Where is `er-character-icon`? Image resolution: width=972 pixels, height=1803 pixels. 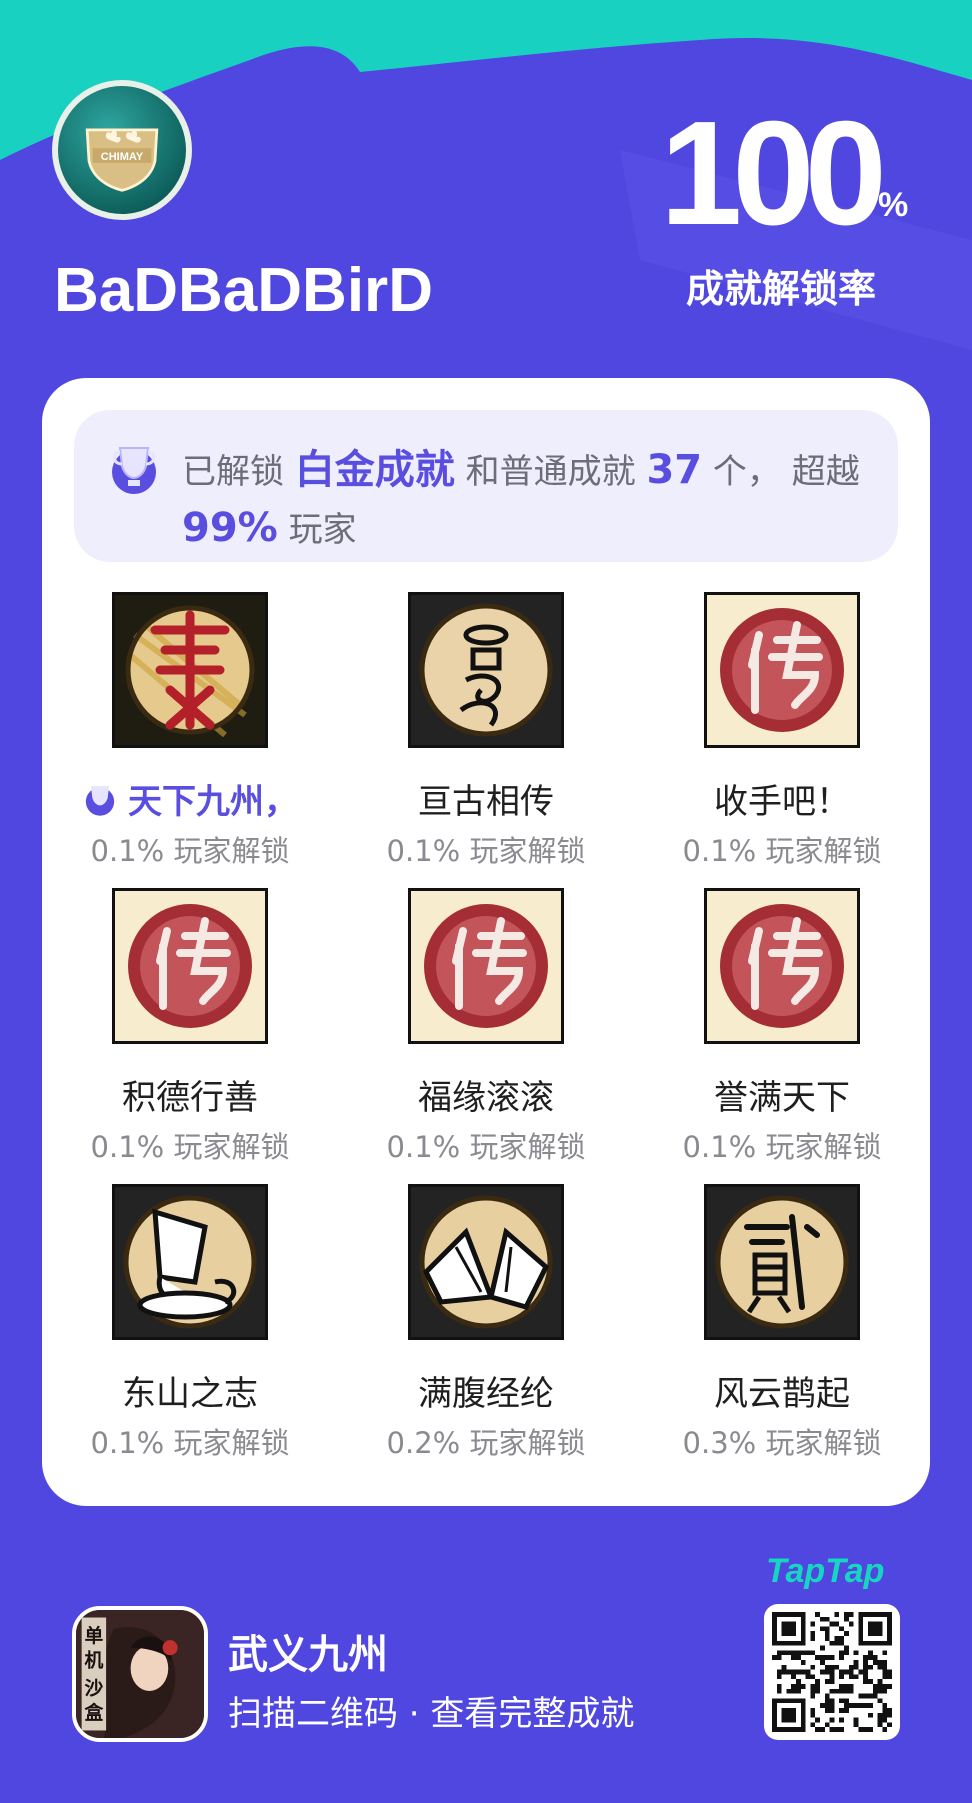
er-character-icon is located at coordinates (782, 1262).